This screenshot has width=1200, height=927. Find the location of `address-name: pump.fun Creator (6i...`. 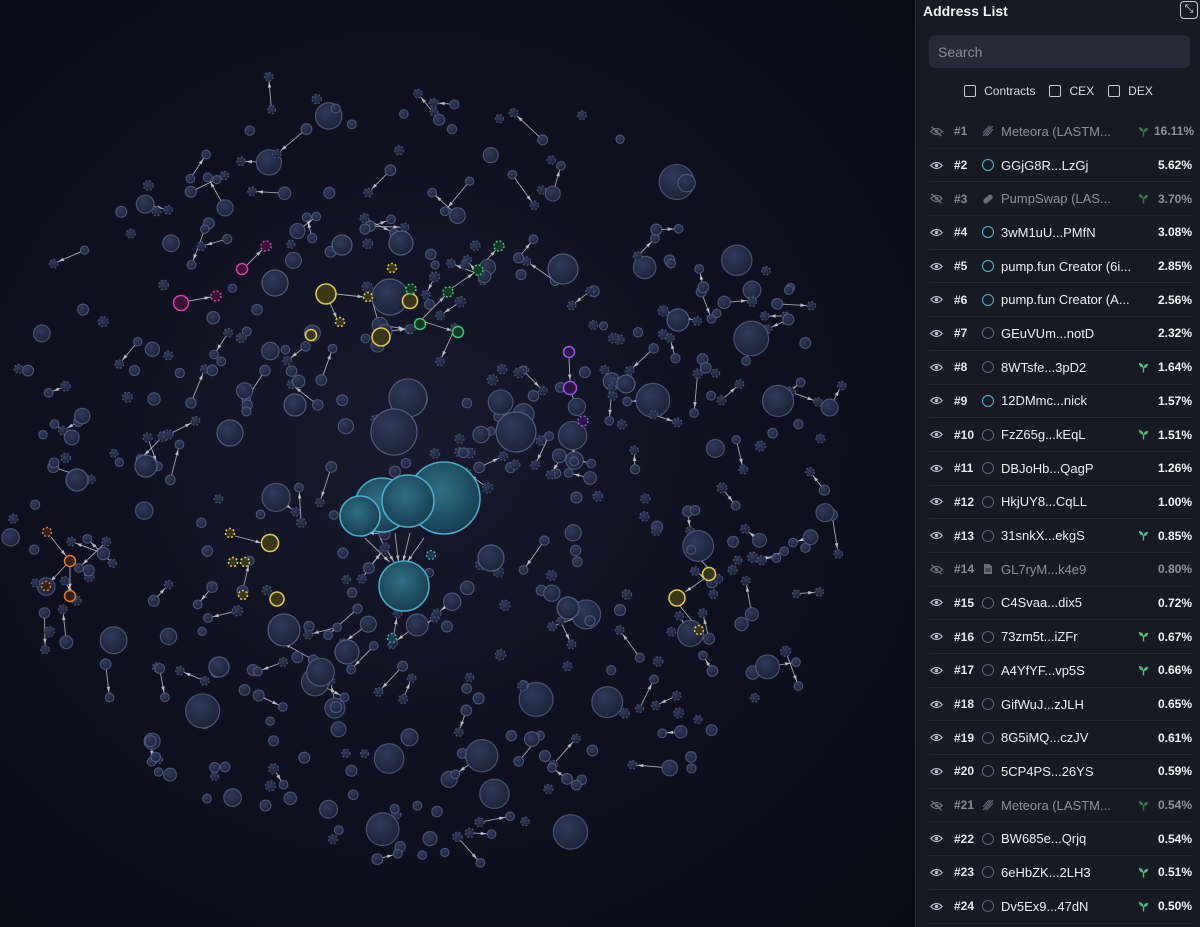

address-name: pump.fun Creator (6i... is located at coordinates (1068, 266).